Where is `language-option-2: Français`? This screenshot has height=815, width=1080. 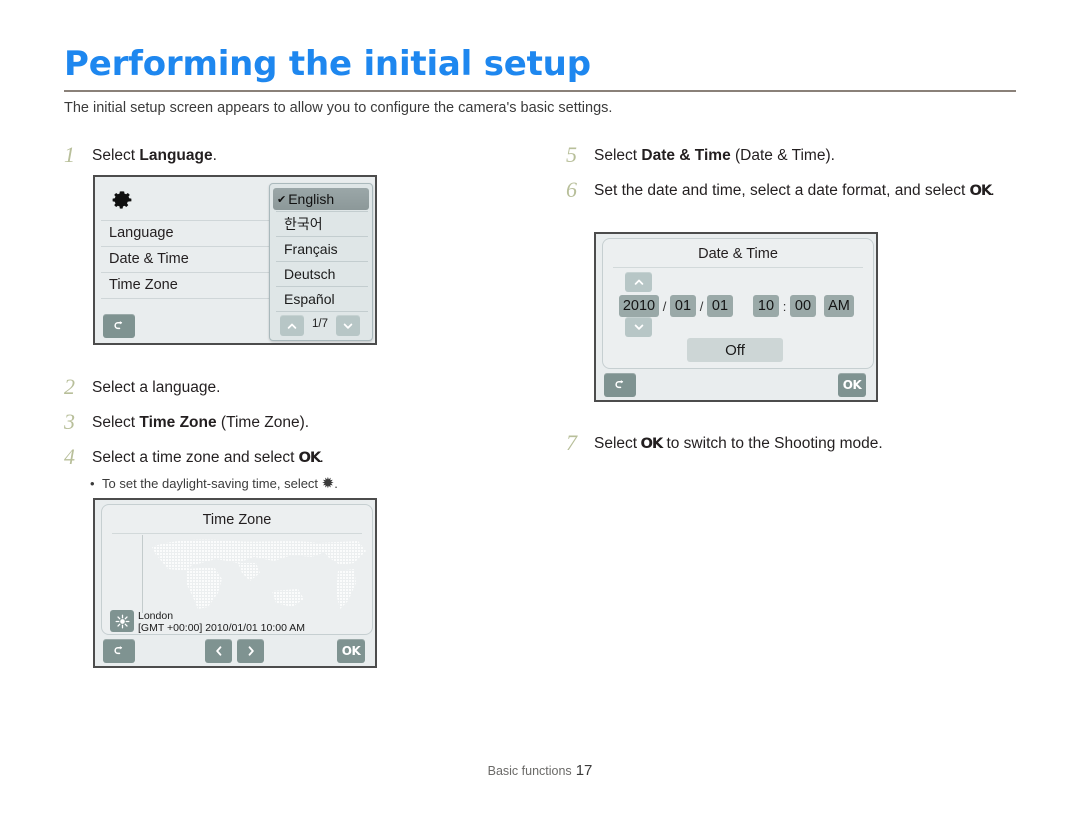
language-option-2: Français is located at coordinates (321, 249).